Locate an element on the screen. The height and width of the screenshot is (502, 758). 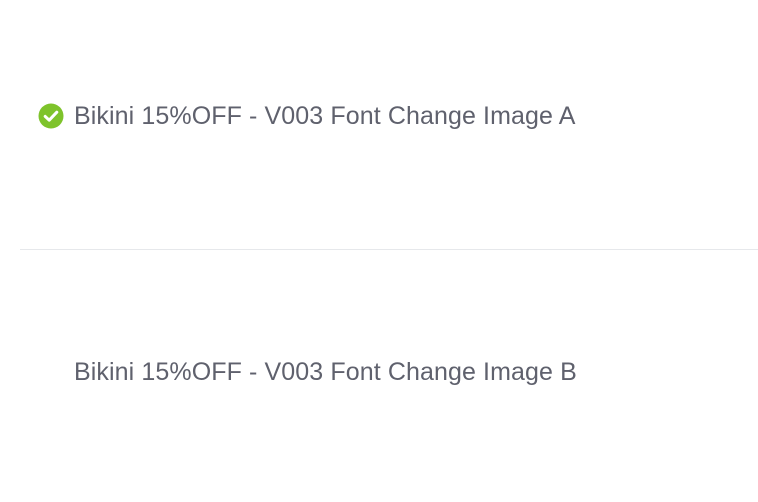
divider is located at coordinates (389, 249).